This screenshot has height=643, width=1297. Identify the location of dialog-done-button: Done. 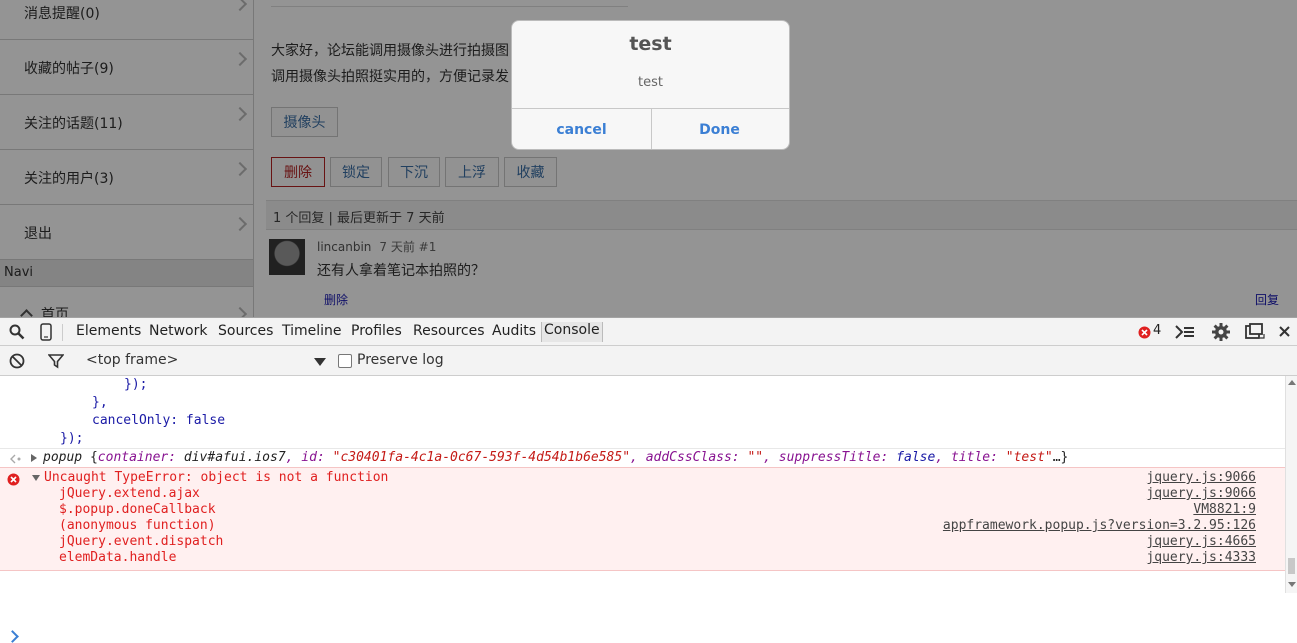
(719, 129).